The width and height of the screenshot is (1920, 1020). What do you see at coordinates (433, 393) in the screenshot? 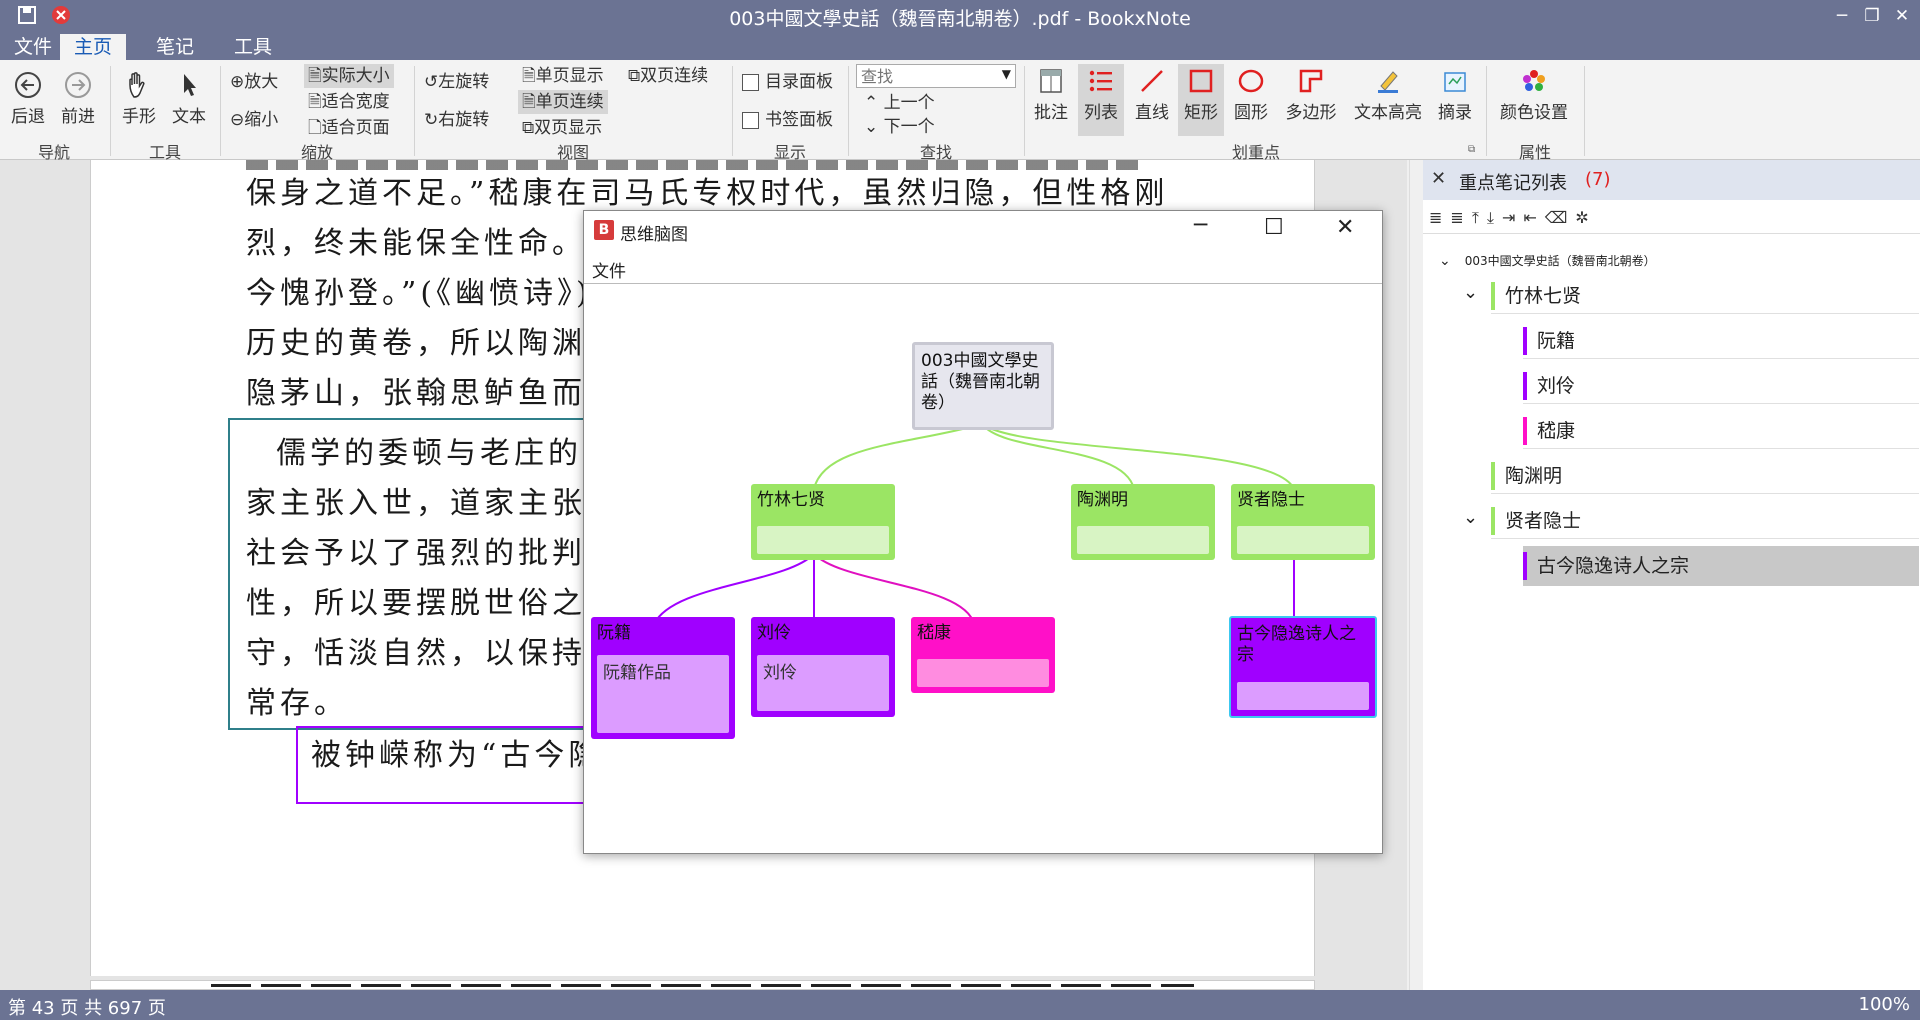
I see `pdf-text-line: 隐茅山，张翰思鲈鱼而去` at bounding box center [433, 393].